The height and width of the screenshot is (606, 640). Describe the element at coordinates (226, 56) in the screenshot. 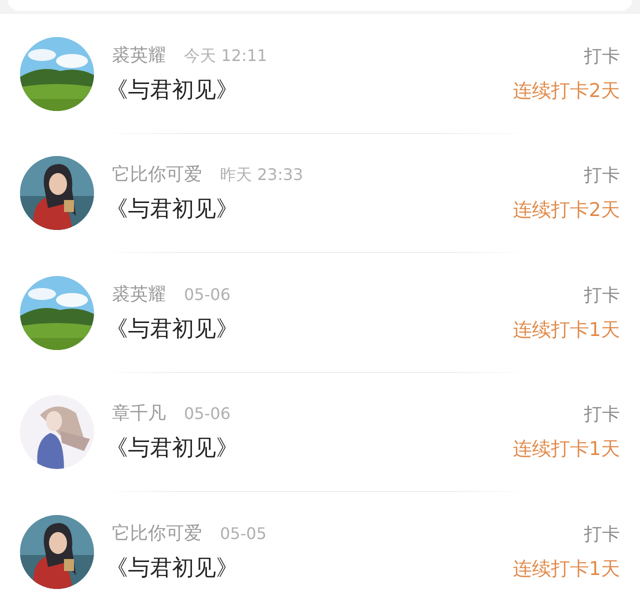

I see `timestamp: 今天 12:11` at that location.